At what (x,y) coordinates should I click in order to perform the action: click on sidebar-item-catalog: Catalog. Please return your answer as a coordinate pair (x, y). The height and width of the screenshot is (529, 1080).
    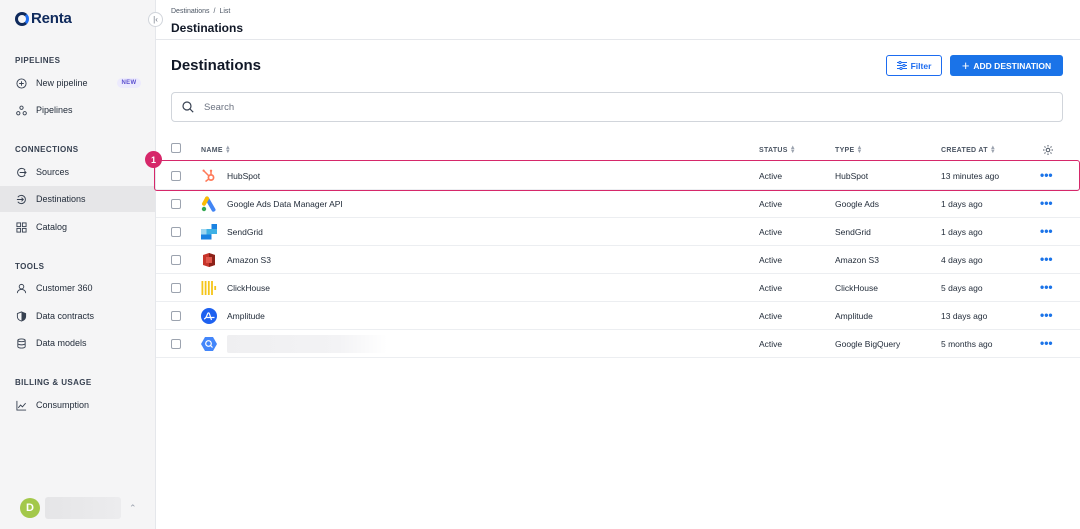
    Looking at the image, I should click on (77, 227).